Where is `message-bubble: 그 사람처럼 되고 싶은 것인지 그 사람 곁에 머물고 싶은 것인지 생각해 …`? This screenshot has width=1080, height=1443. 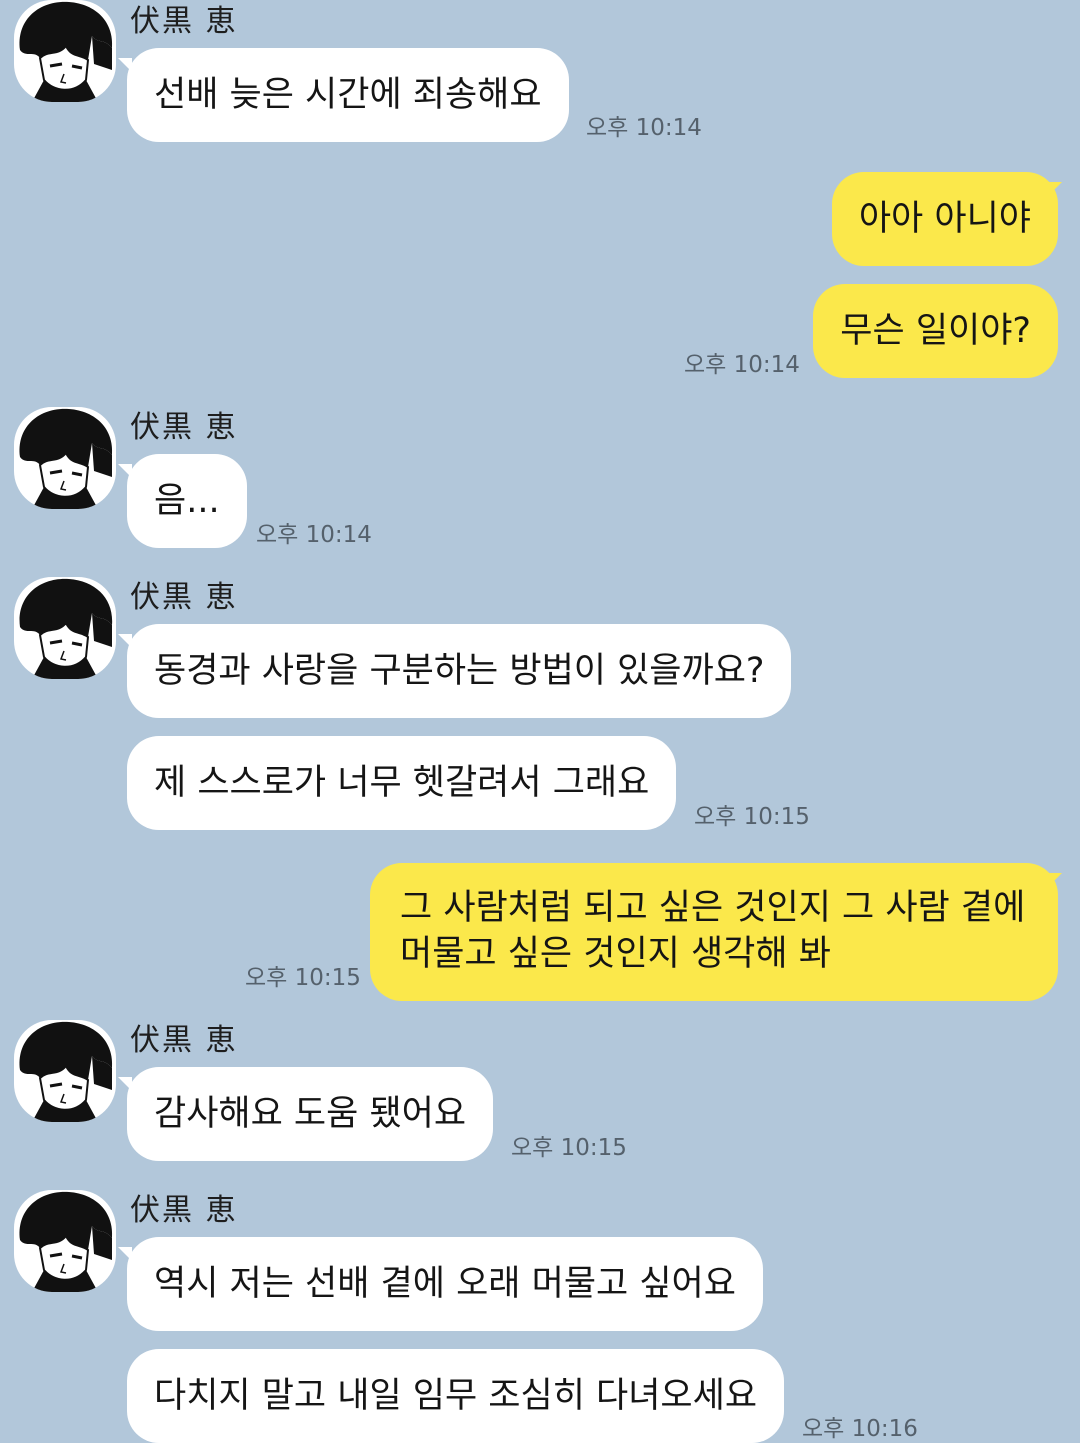 message-bubble: 그 사람처럼 되고 싶은 것인지 그 사람 곁에 머물고 싶은 것인지 생각해 … is located at coordinates (714, 932).